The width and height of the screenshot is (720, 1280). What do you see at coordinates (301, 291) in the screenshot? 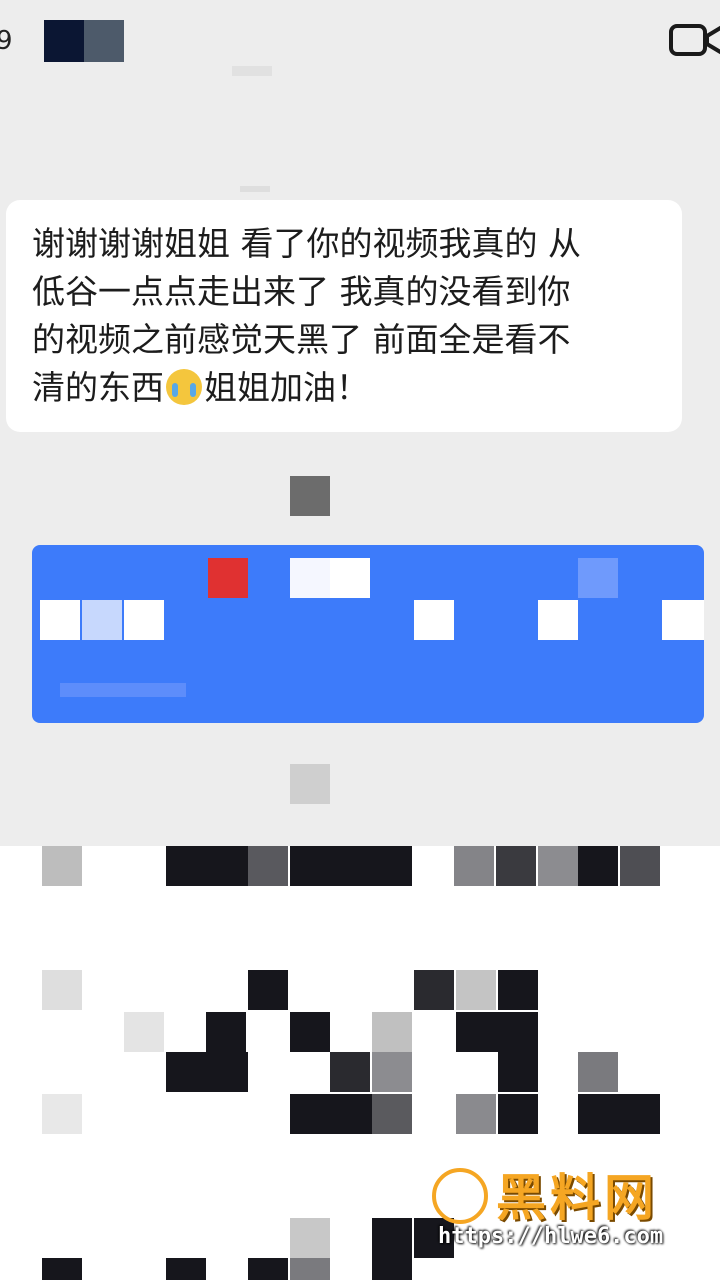
I see `message-line-2: 低谷一点点走出来了 我真的没看到你` at bounding box center [301, 291].